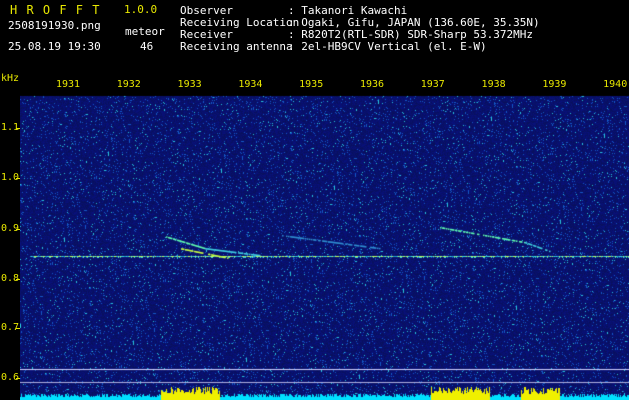 The image size is (629, 400). I want to click on x-tick-label: 1939, so click(554, 84).